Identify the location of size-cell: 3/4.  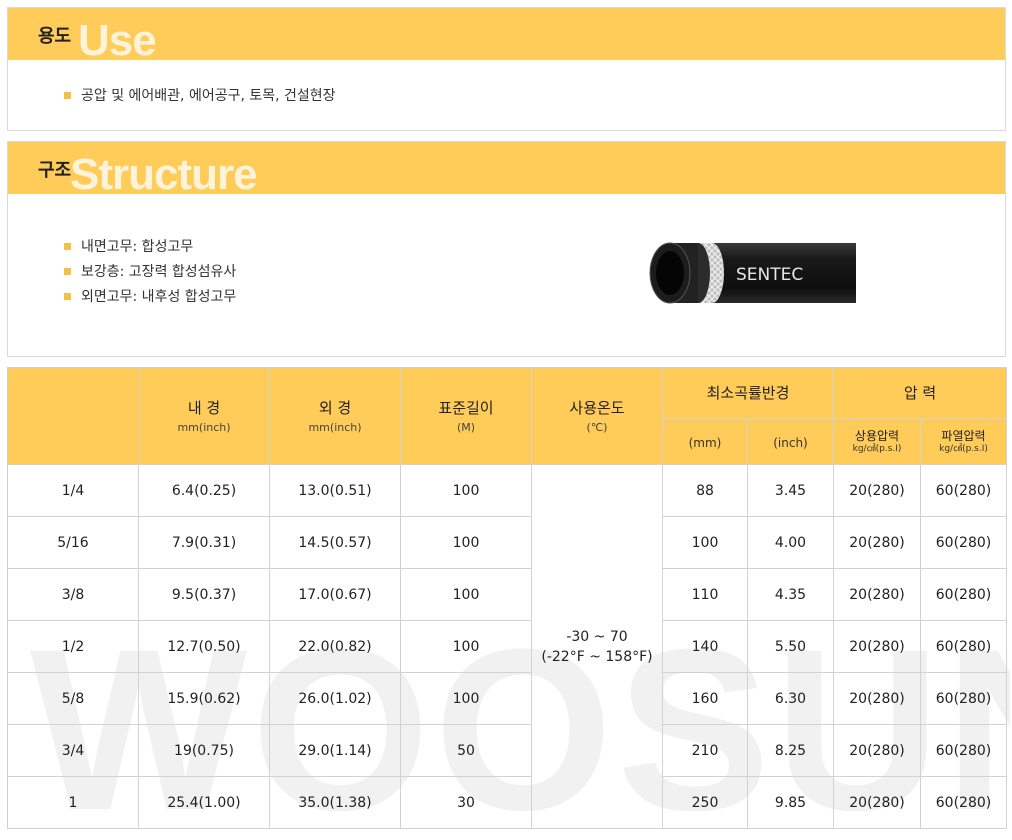
(73, 750).